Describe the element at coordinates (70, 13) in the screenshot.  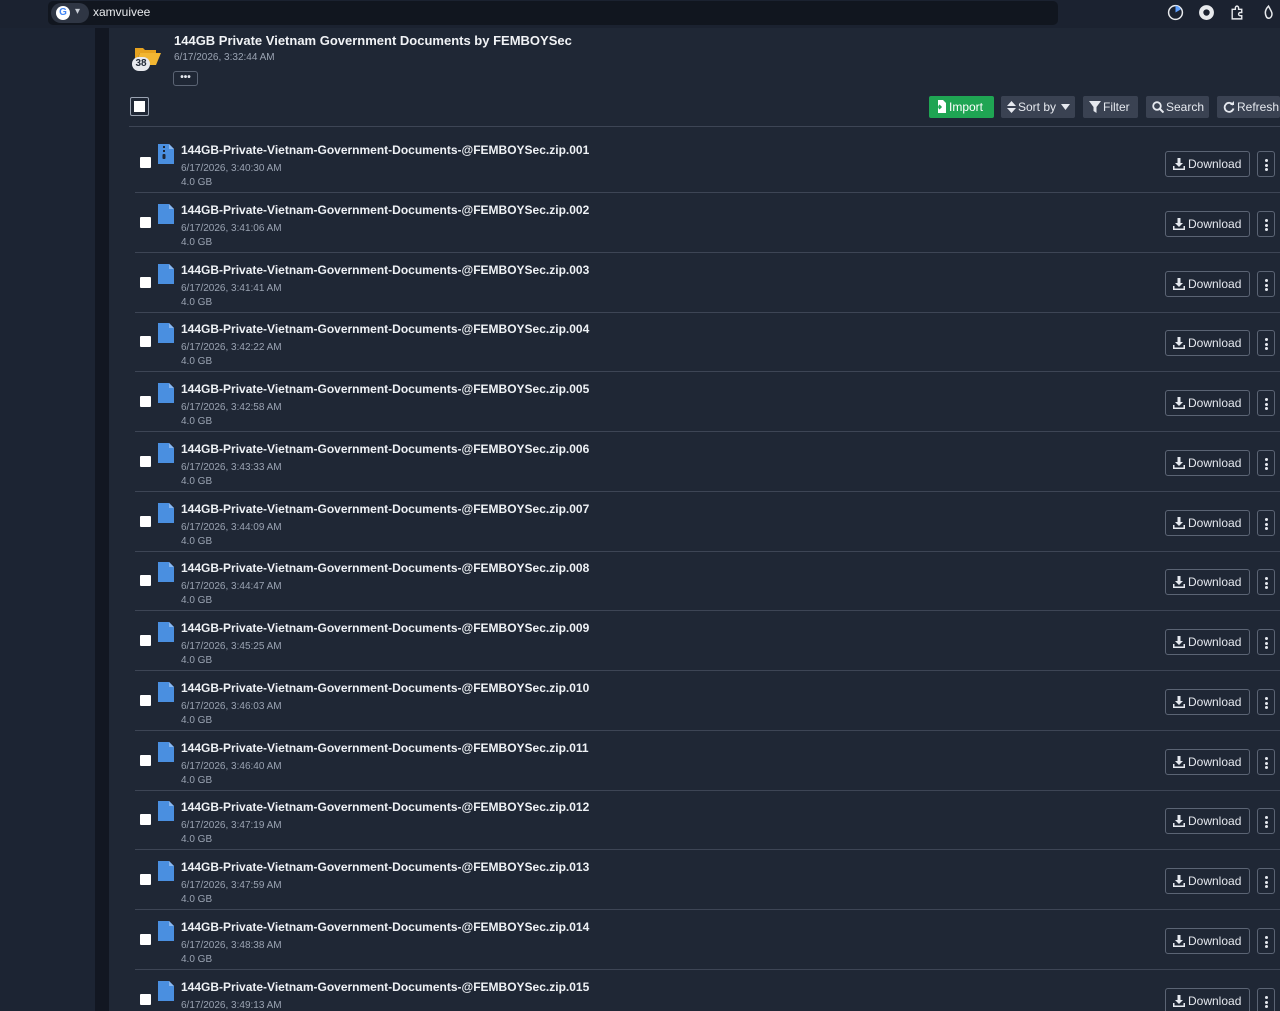
I see `search-engine-chip: G ▾` at that location.